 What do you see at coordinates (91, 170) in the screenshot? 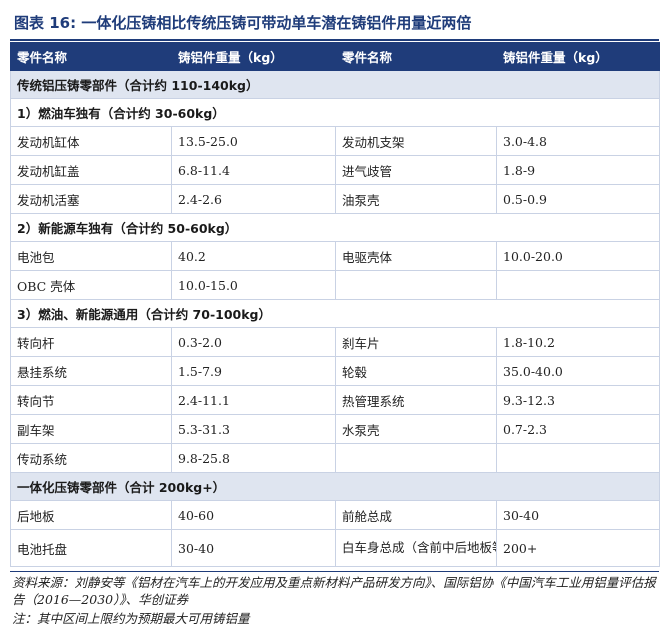
I see `part-name: 发动机缸盖` at bounding box center [91, 170].